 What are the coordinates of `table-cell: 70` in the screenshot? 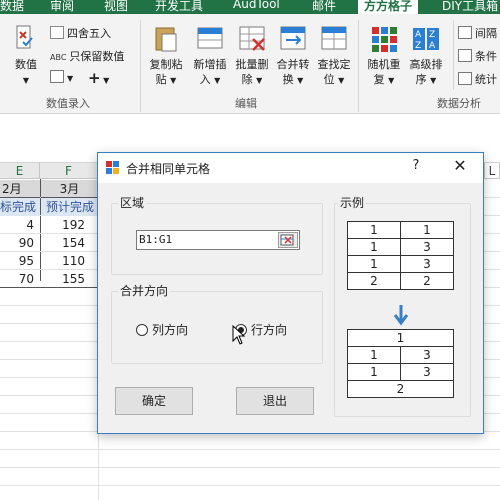 It's located at (17, 279).